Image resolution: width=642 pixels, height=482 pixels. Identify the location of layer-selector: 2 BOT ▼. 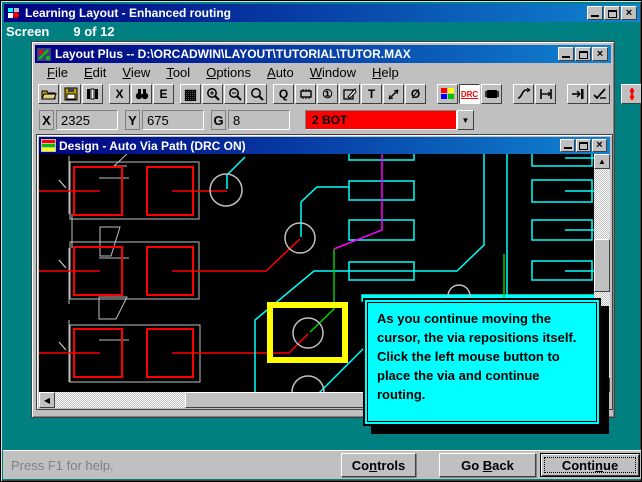
(389, 120).